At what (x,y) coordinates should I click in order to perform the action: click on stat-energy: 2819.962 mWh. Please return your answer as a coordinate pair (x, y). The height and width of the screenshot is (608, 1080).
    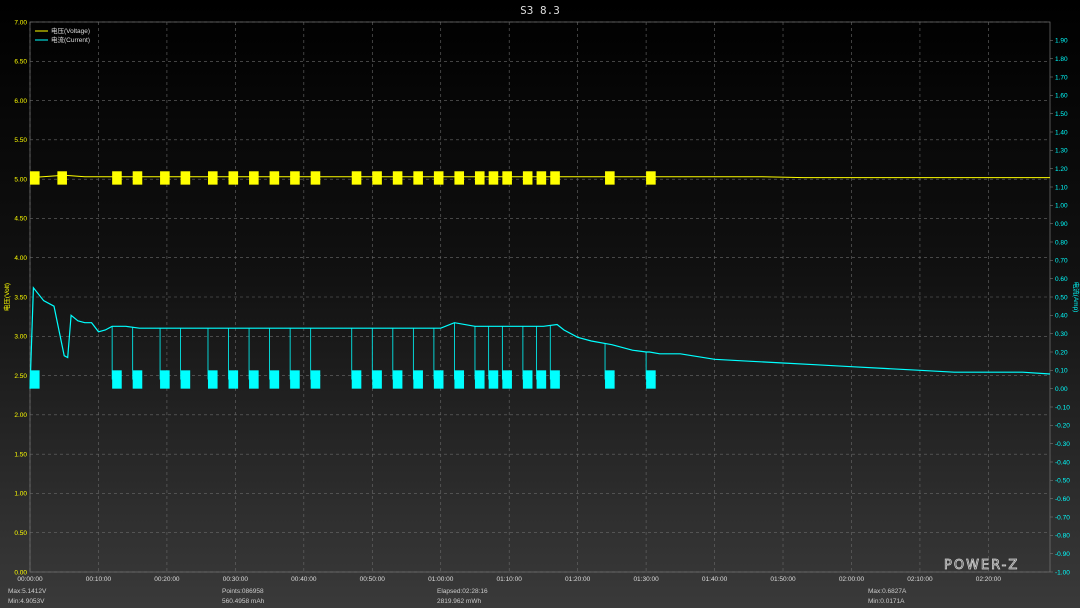
    Looking at the image, I should click on (459, 601).